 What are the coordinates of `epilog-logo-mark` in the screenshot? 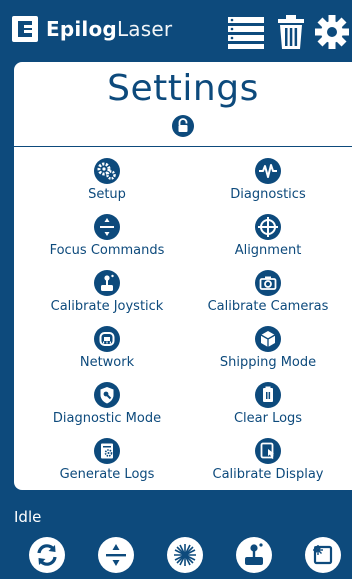 It's located at (25, 29).